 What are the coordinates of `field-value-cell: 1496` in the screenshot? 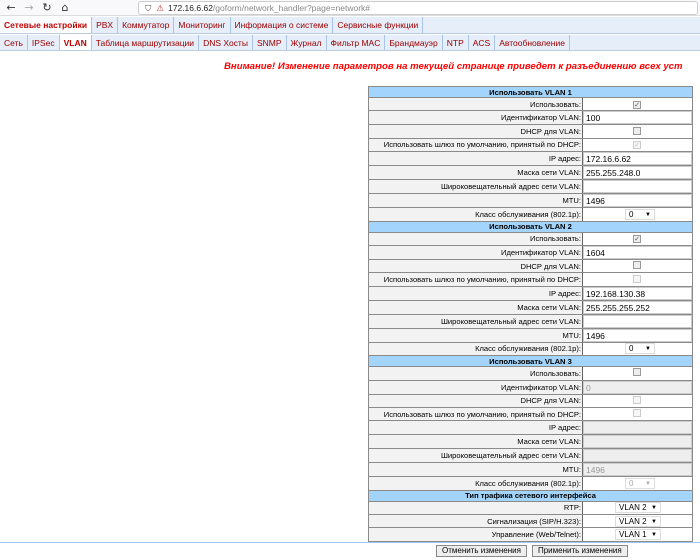 It's located at (637, 201).